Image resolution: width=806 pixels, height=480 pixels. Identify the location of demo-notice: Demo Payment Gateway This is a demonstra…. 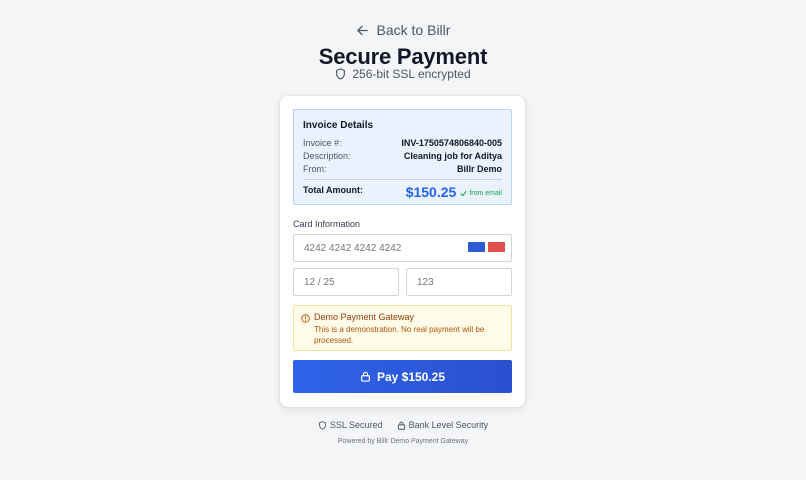
(402, 328).